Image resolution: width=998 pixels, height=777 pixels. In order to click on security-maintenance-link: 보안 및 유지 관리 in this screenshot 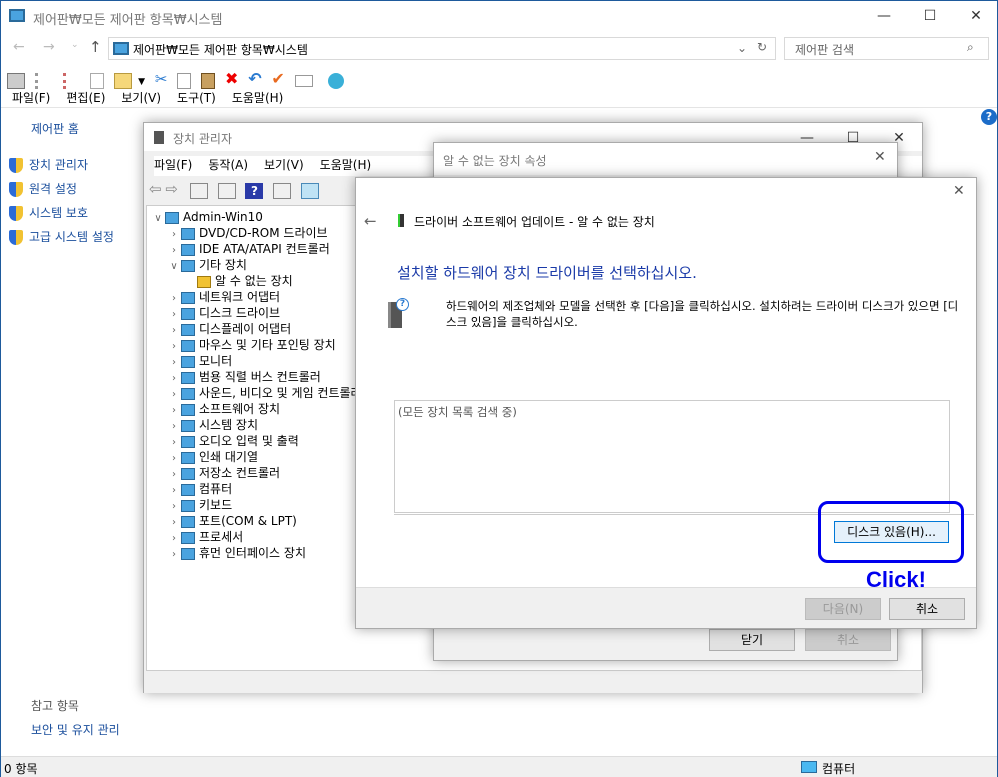, I will do `click(75, 729)`.